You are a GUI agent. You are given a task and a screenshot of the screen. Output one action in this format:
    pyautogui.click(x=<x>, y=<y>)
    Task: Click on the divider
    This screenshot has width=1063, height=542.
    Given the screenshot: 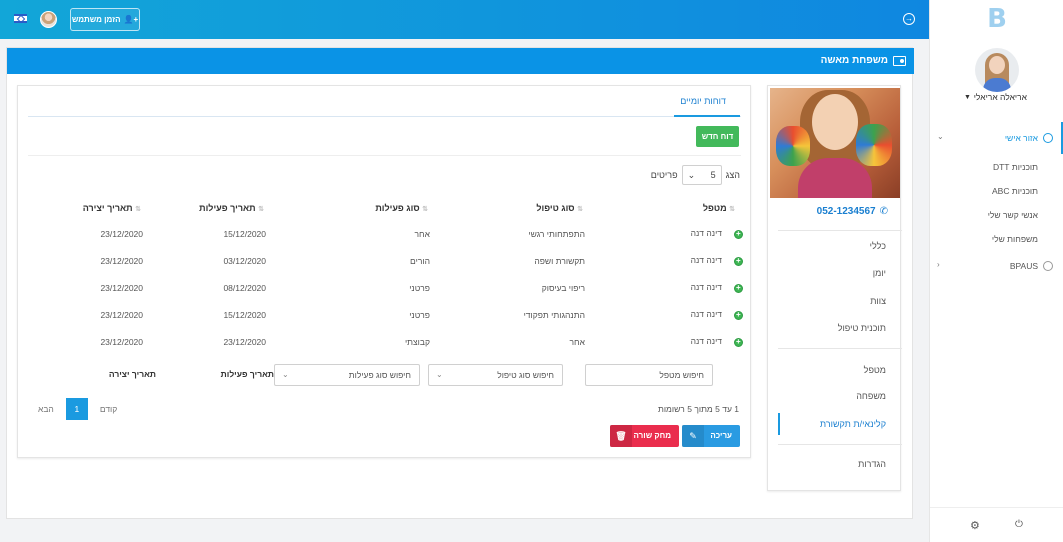 What is the action you would take?
    pyautogui.click(x=384, y=155)
    